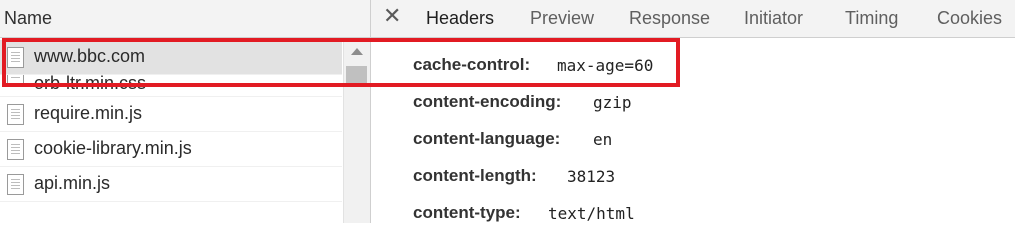 The width and height of the screenshot is (1015, 240). I want to click on request-row-cookie-library: cookie-library.min.js, so click(171, 149).